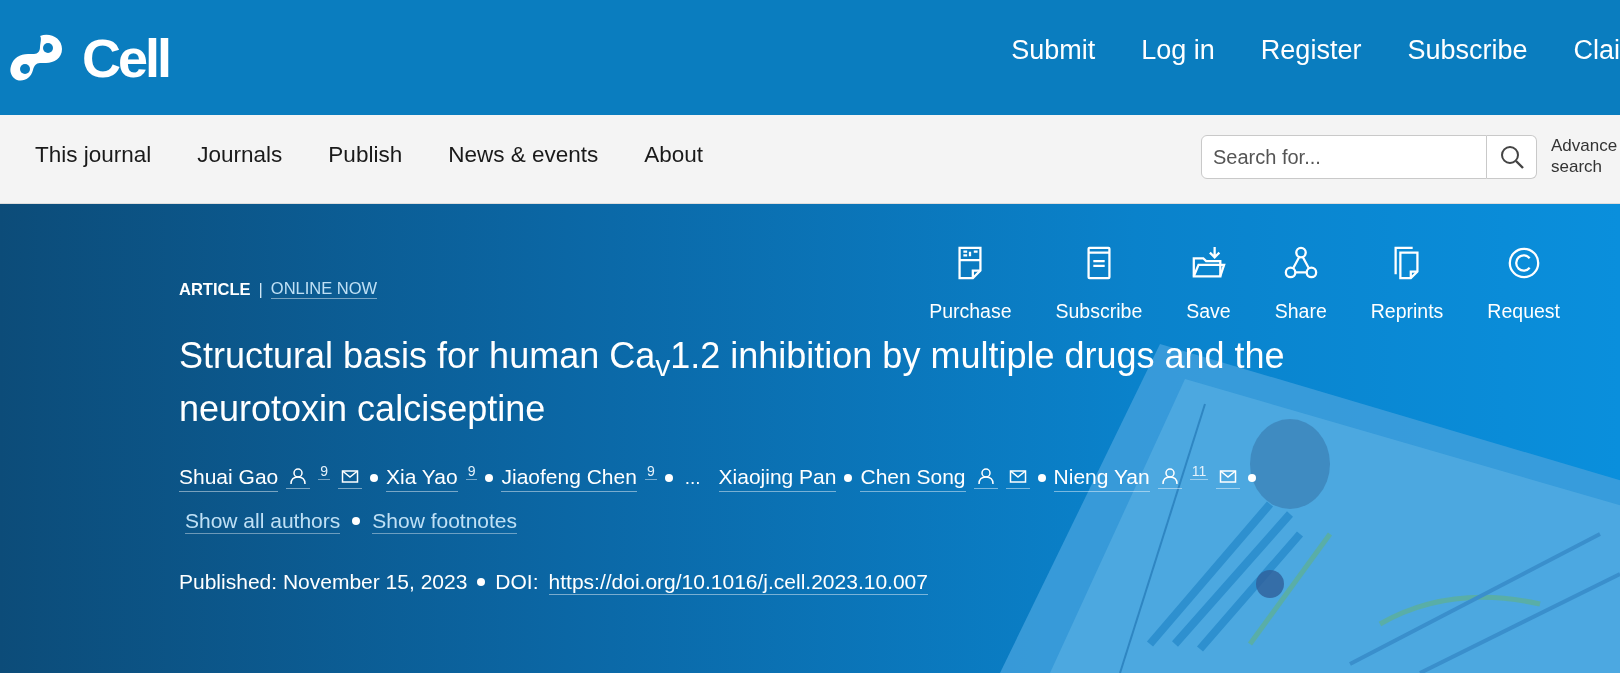 Image resolution: width=1620 pixels, height=673 pixels. Describe the element at coordinates (569, 478) in the screenshot. I see `author-link: Jiaofeng Chen` at that location.